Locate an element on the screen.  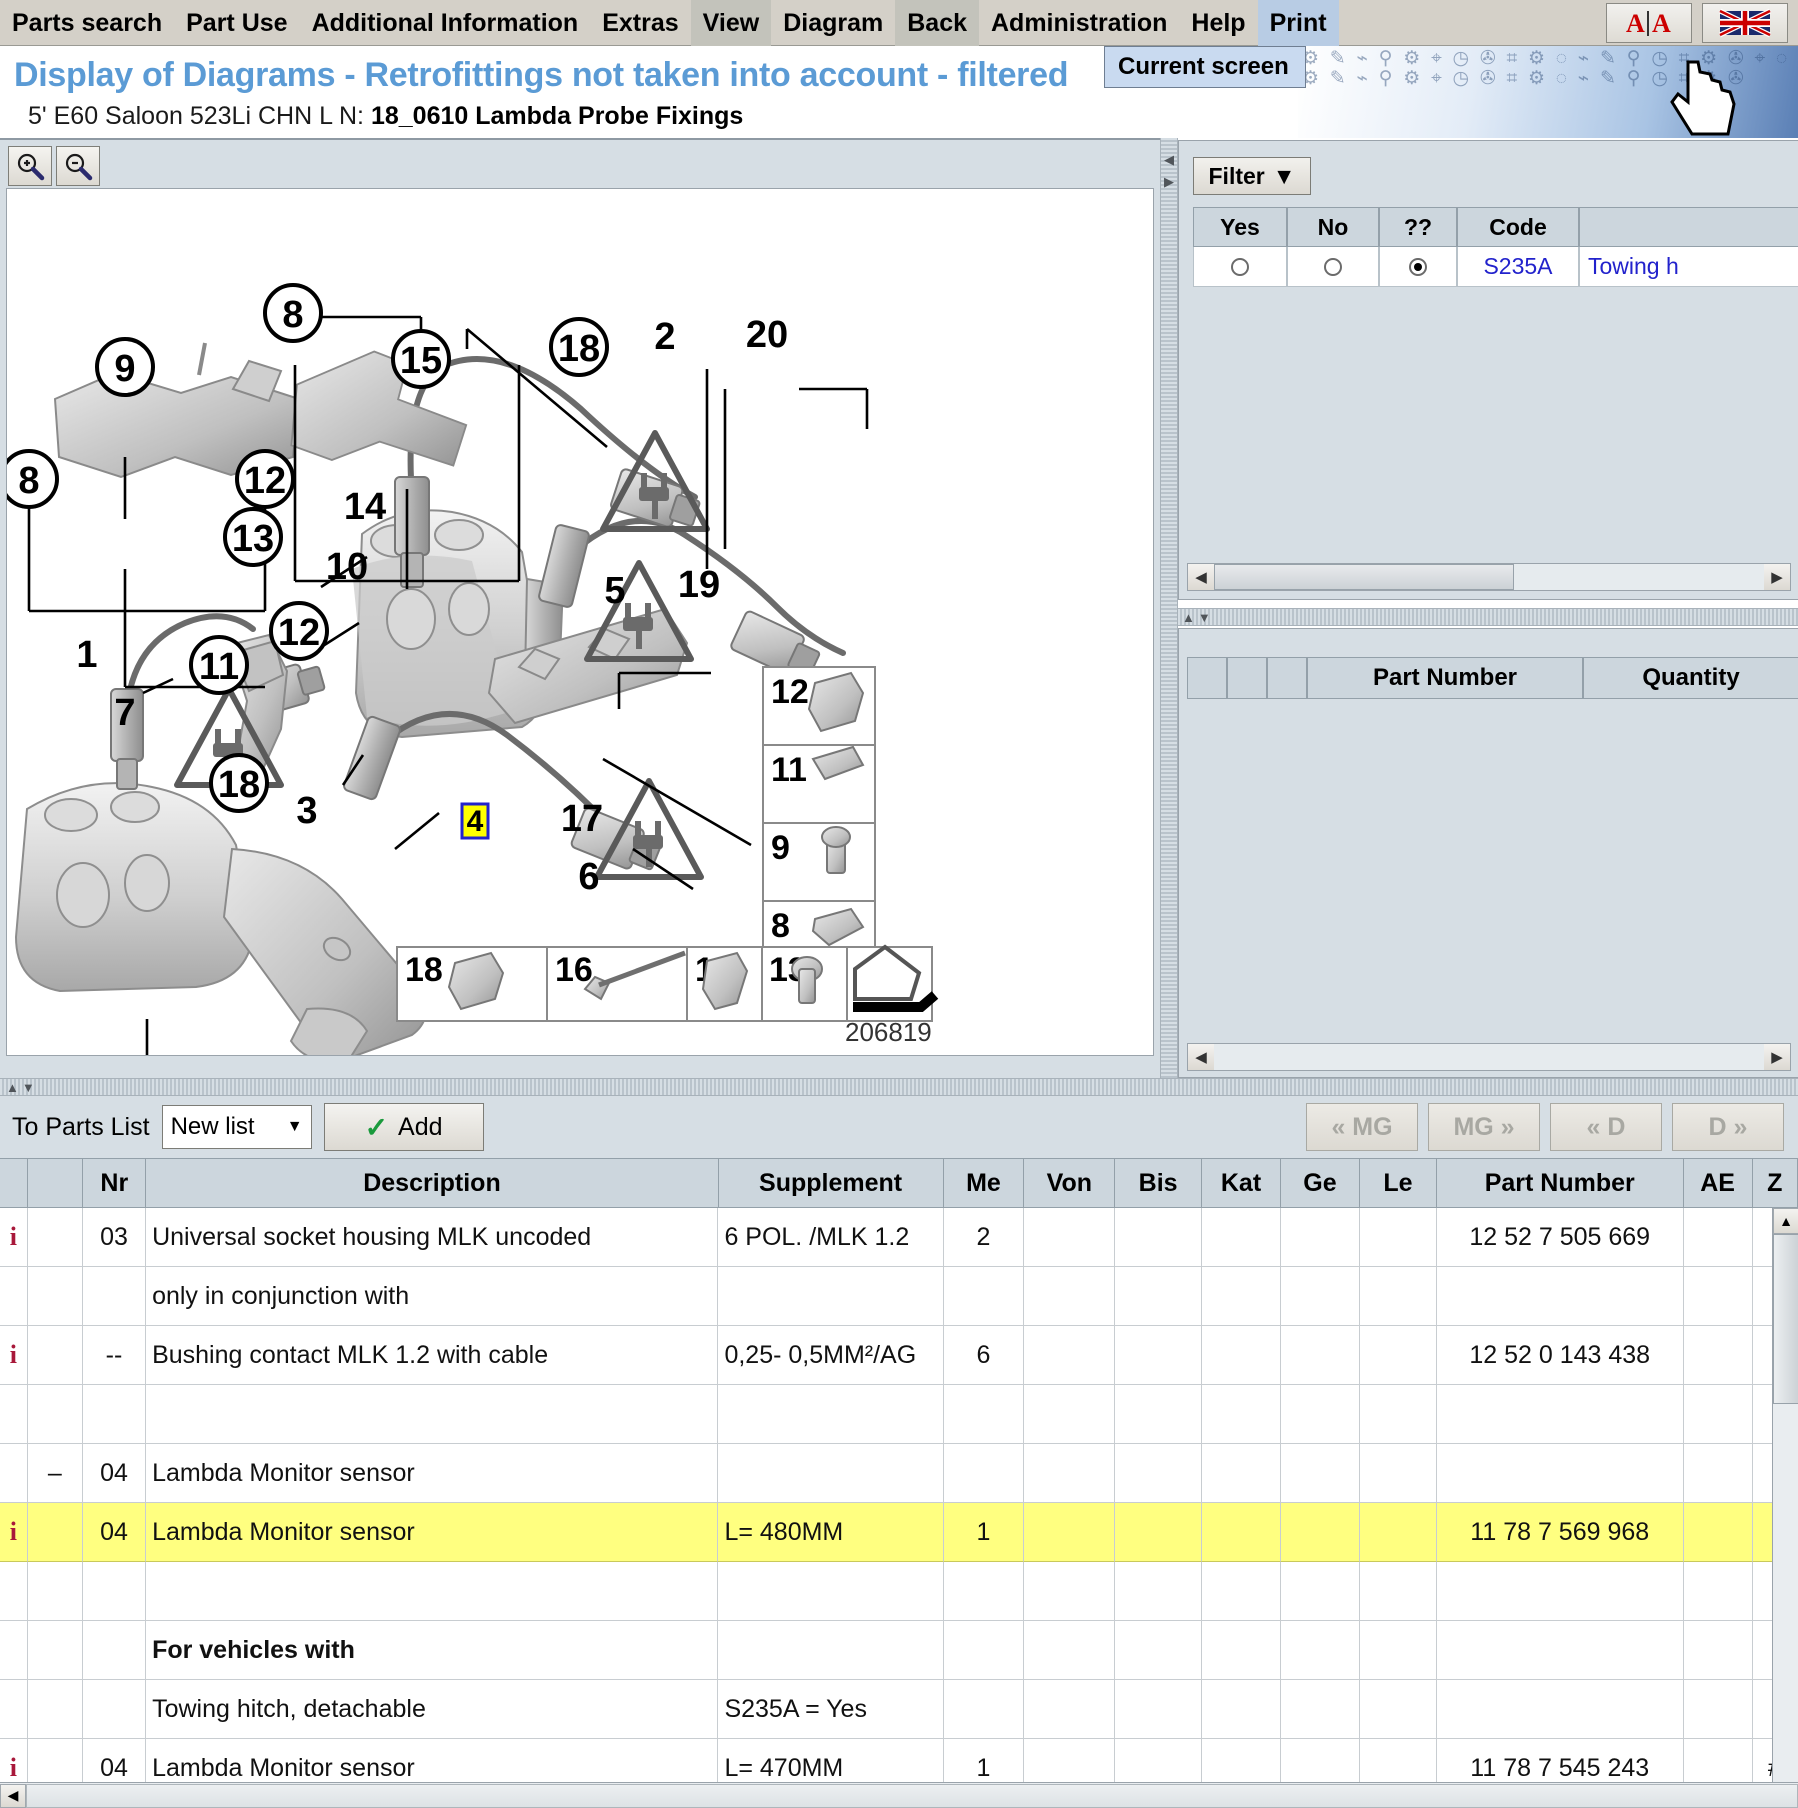
cell-supplement: L= 480MM is located at coordinates (831, 1532).